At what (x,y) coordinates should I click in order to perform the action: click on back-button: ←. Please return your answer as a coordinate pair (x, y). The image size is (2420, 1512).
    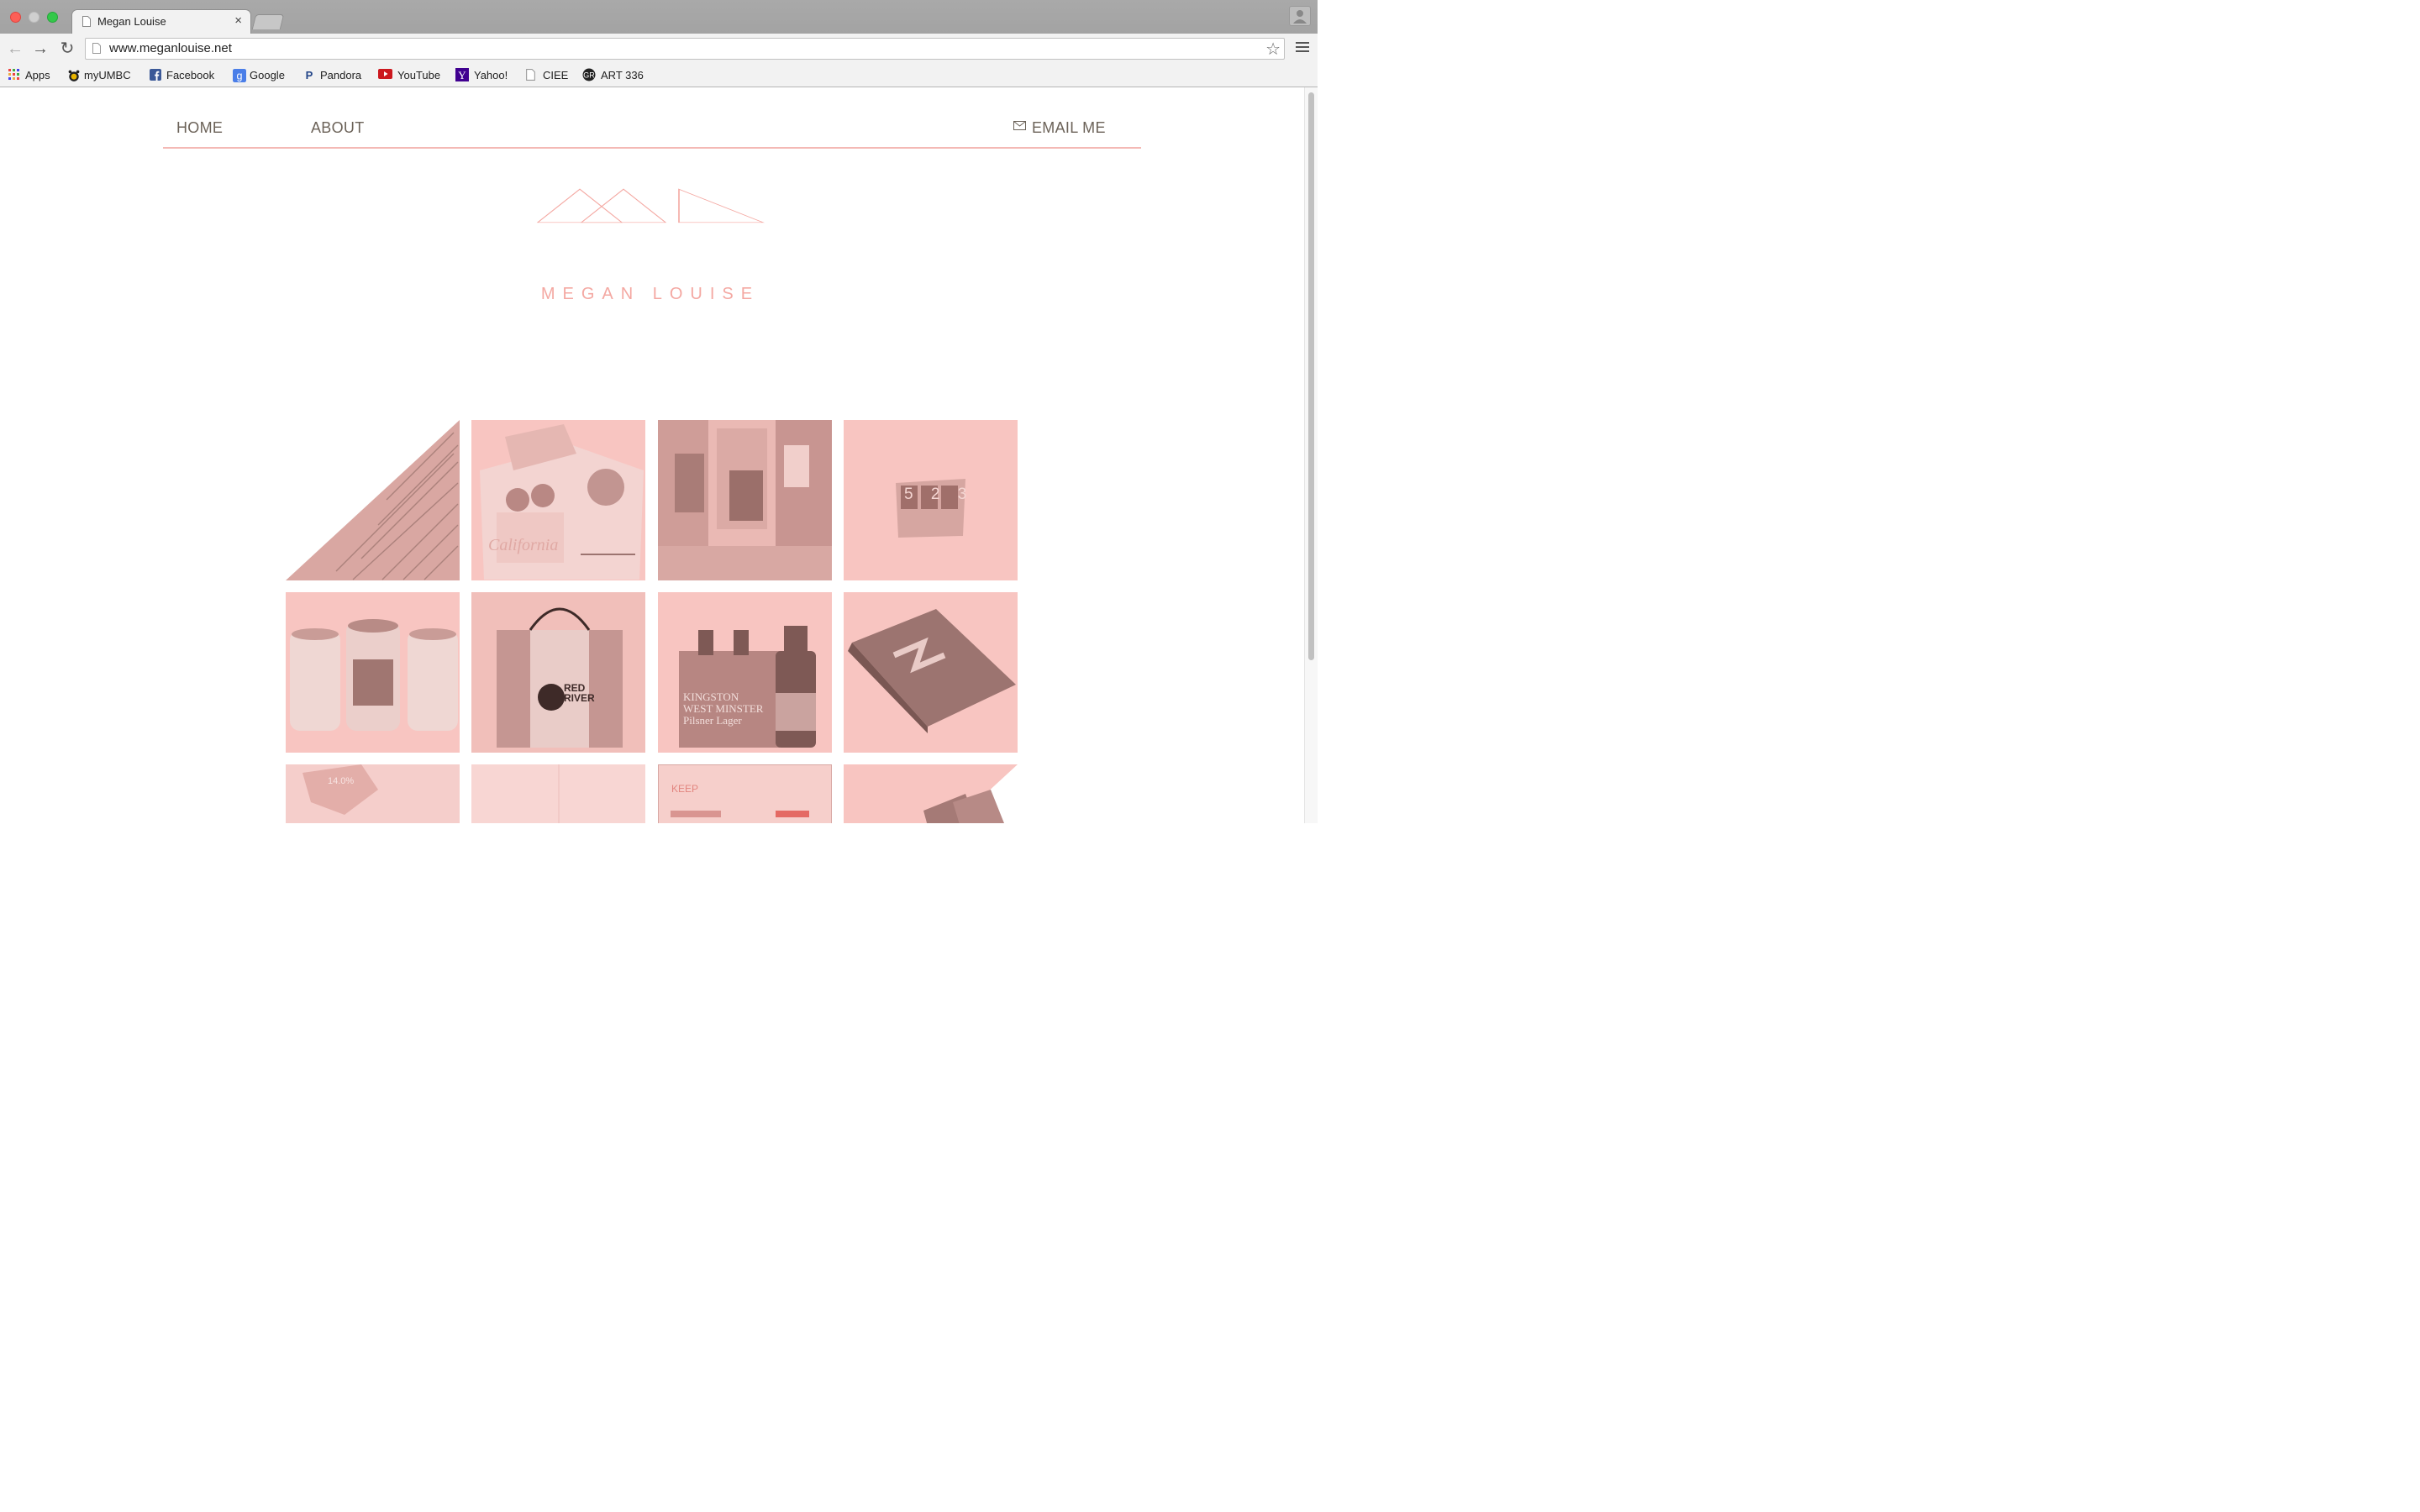
    Looking at the image, I should click on (15, 49).